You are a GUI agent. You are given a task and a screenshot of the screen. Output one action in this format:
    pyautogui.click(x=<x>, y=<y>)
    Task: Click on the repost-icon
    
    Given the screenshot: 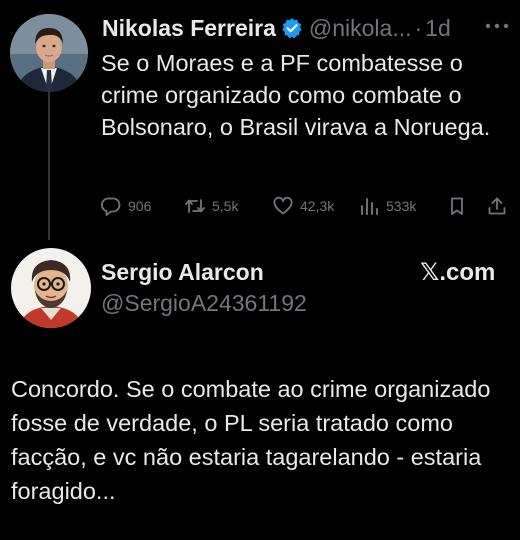 What is the action you would take?
    pyautogui.click(x=195, y=206)
    